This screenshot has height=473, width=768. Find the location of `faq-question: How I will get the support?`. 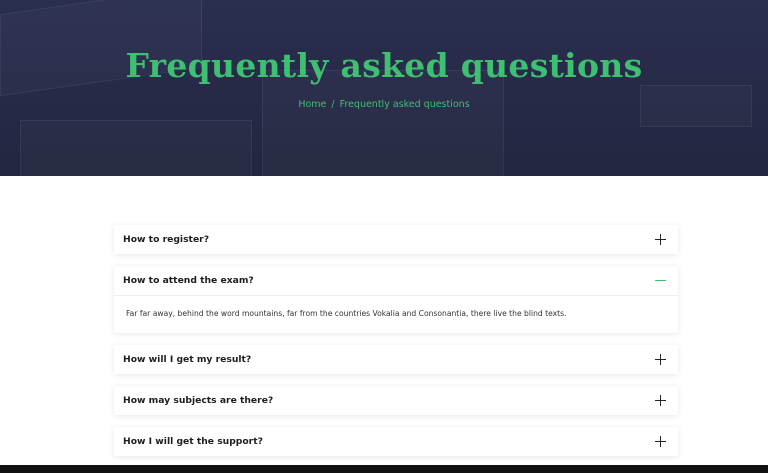

faq-question: How I will get the support? is located at coordinates (193, 441).